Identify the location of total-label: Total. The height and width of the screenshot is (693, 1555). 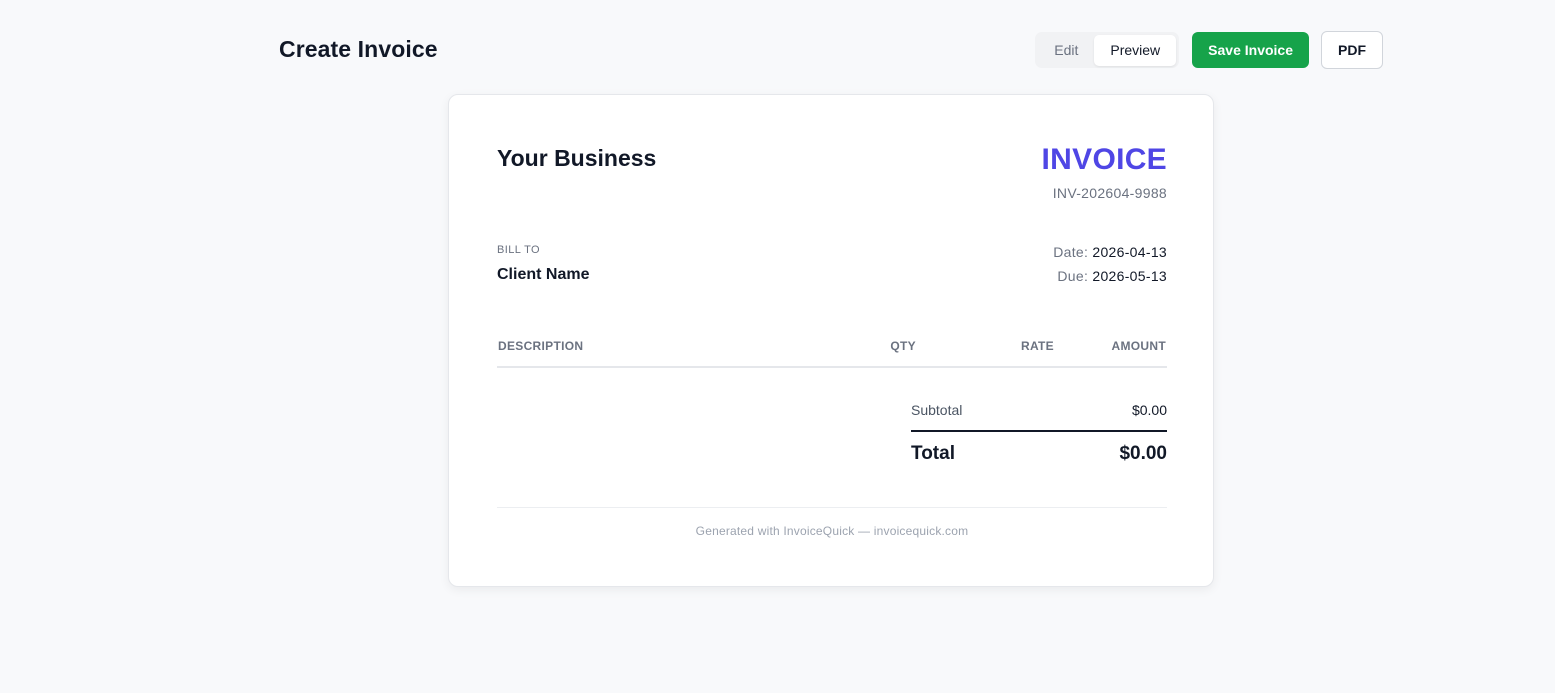
(933, 453).